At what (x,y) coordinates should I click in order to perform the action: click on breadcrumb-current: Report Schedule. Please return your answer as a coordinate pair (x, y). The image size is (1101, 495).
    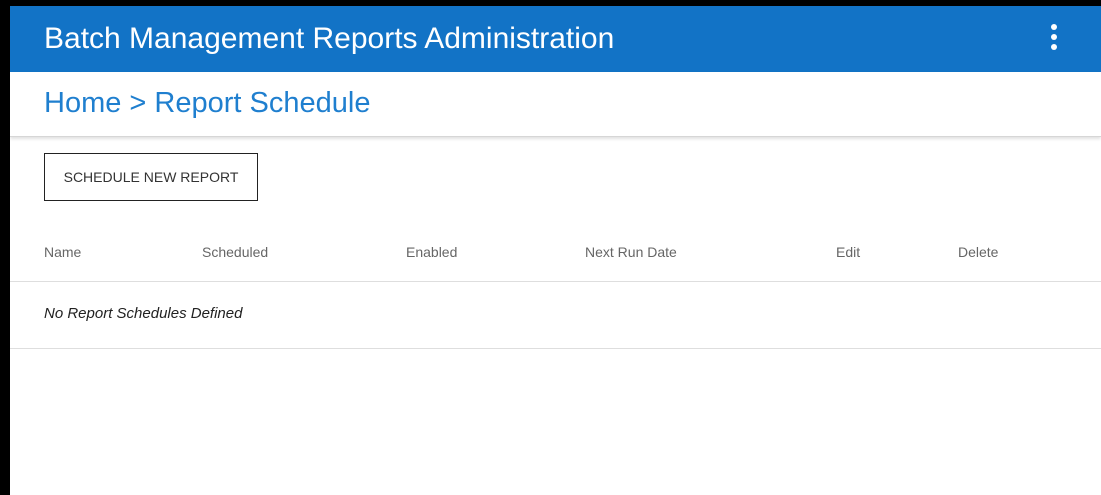
    Looking at the image, I should click on (262, 103).